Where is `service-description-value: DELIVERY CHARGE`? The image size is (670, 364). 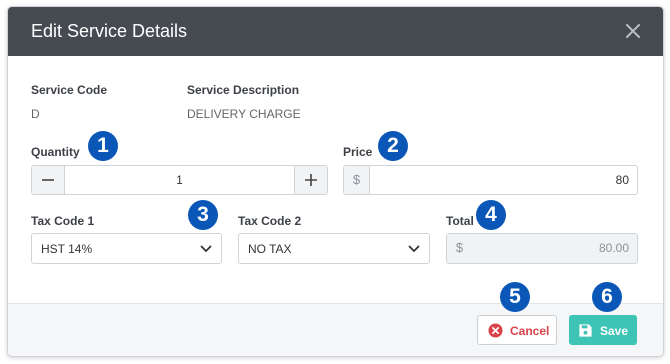
service-description-value: DELIVERY CHARGE is located at coordinates (244, 114).